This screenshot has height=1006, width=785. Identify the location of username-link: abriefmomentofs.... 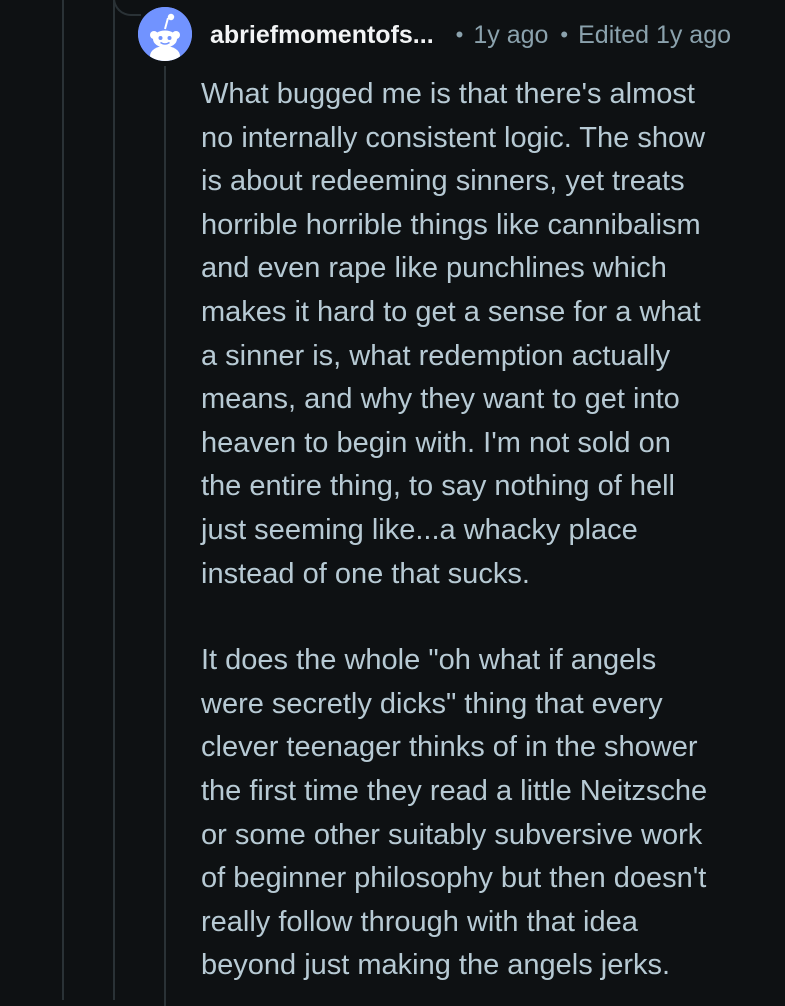
(322, 35).